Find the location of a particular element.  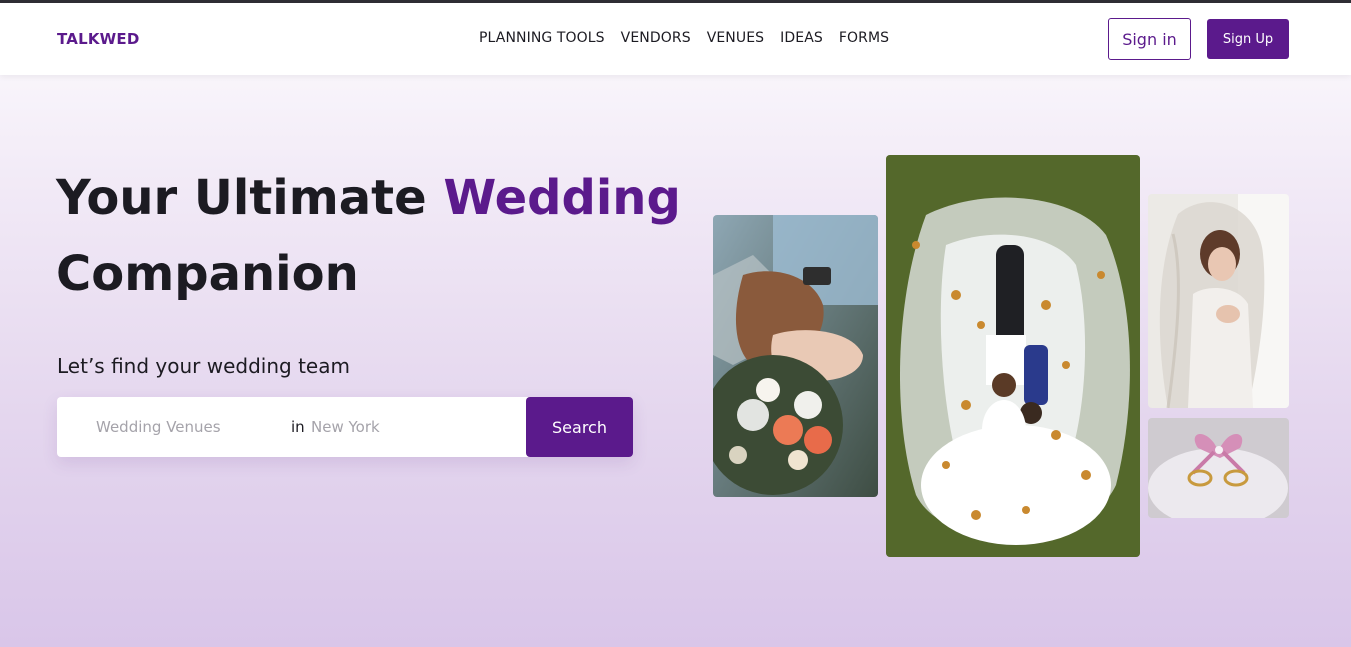

nav-ideas: IDEAS is located at coordinates (801, 38).